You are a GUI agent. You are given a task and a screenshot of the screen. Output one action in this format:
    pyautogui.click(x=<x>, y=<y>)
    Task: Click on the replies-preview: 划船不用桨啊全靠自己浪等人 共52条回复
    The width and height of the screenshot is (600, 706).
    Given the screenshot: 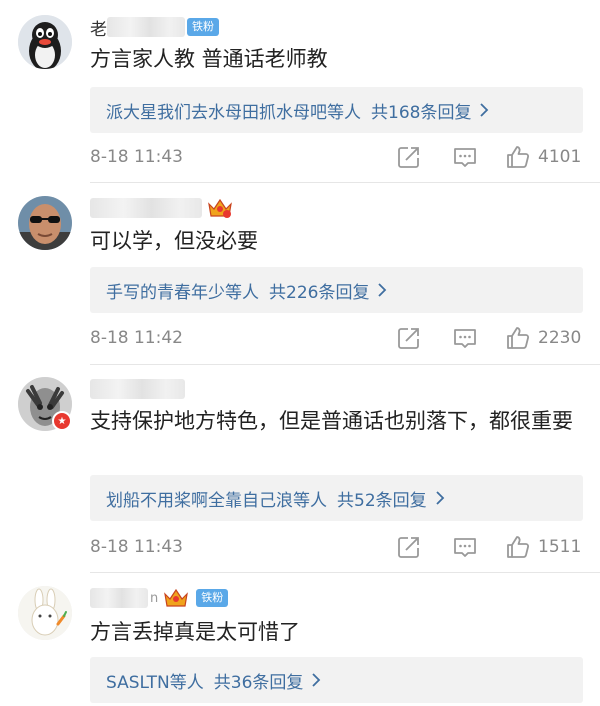 What is the action you would take?
    pyautogui.click(x=336, y=498)
    